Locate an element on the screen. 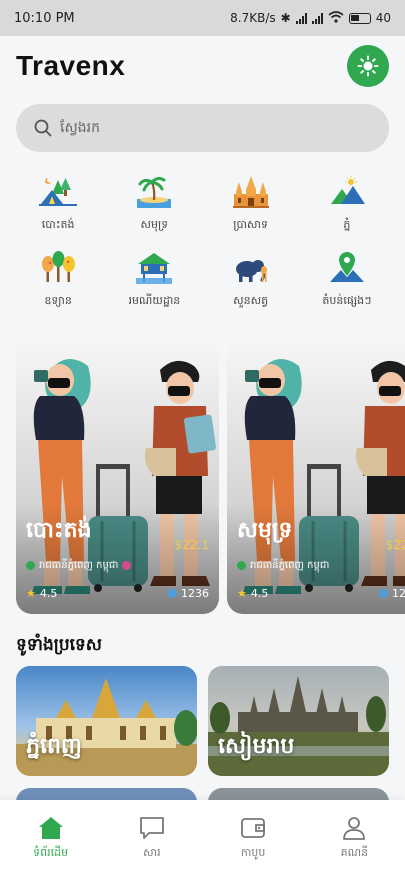 Image resolution: width=405 pixels, height=878 pixels. category-label: ឧទ្យាន is located at coordinates (58, 300).